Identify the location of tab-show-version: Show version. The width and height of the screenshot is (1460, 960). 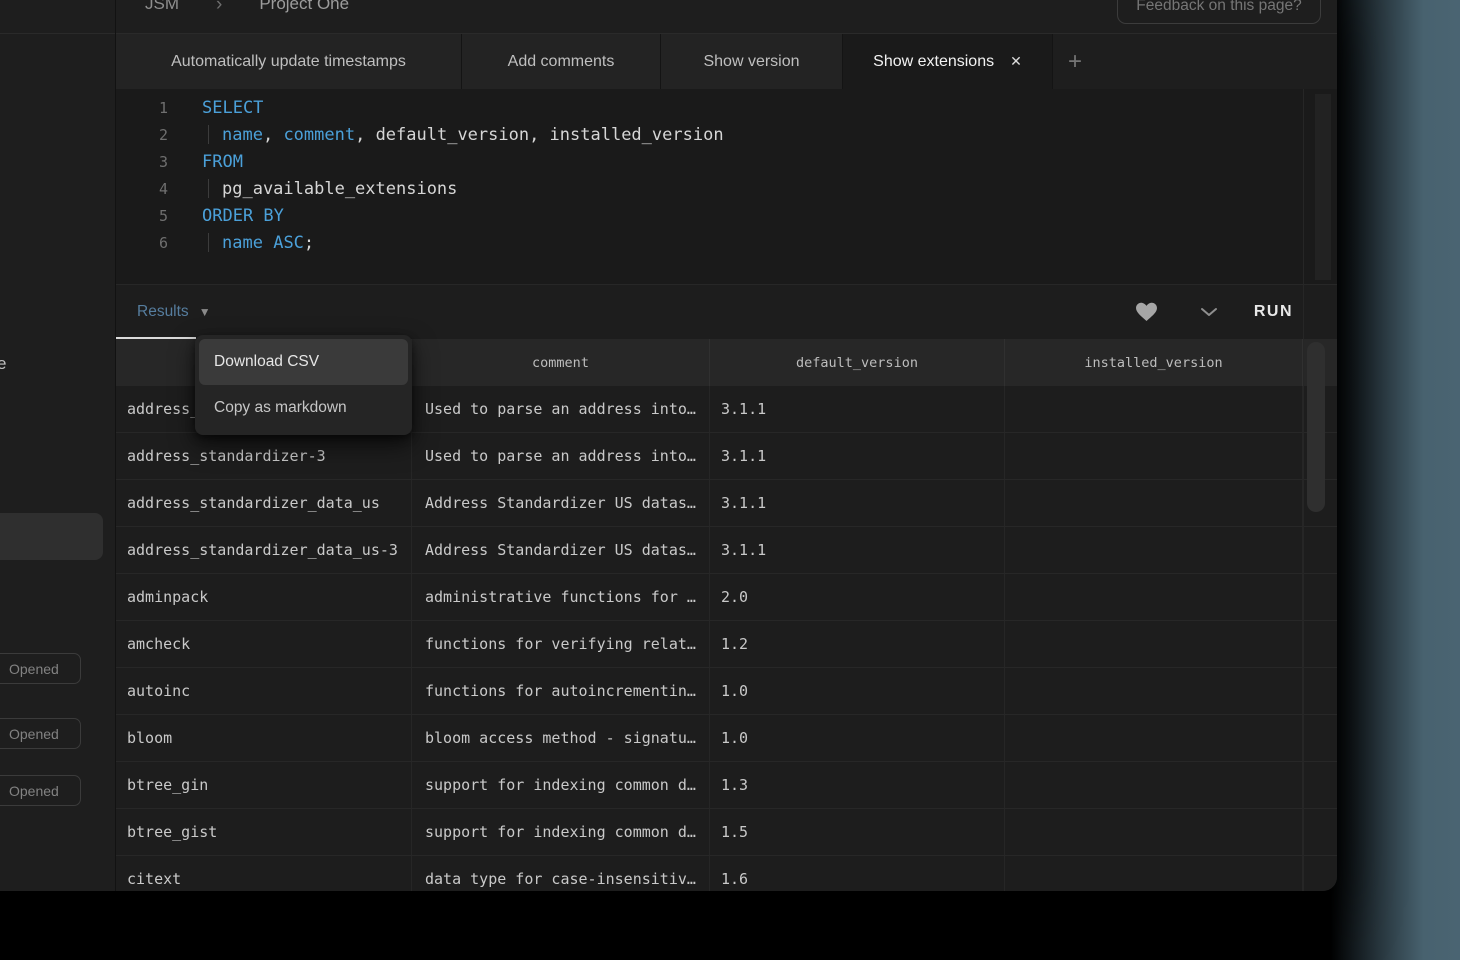
(752, 61).